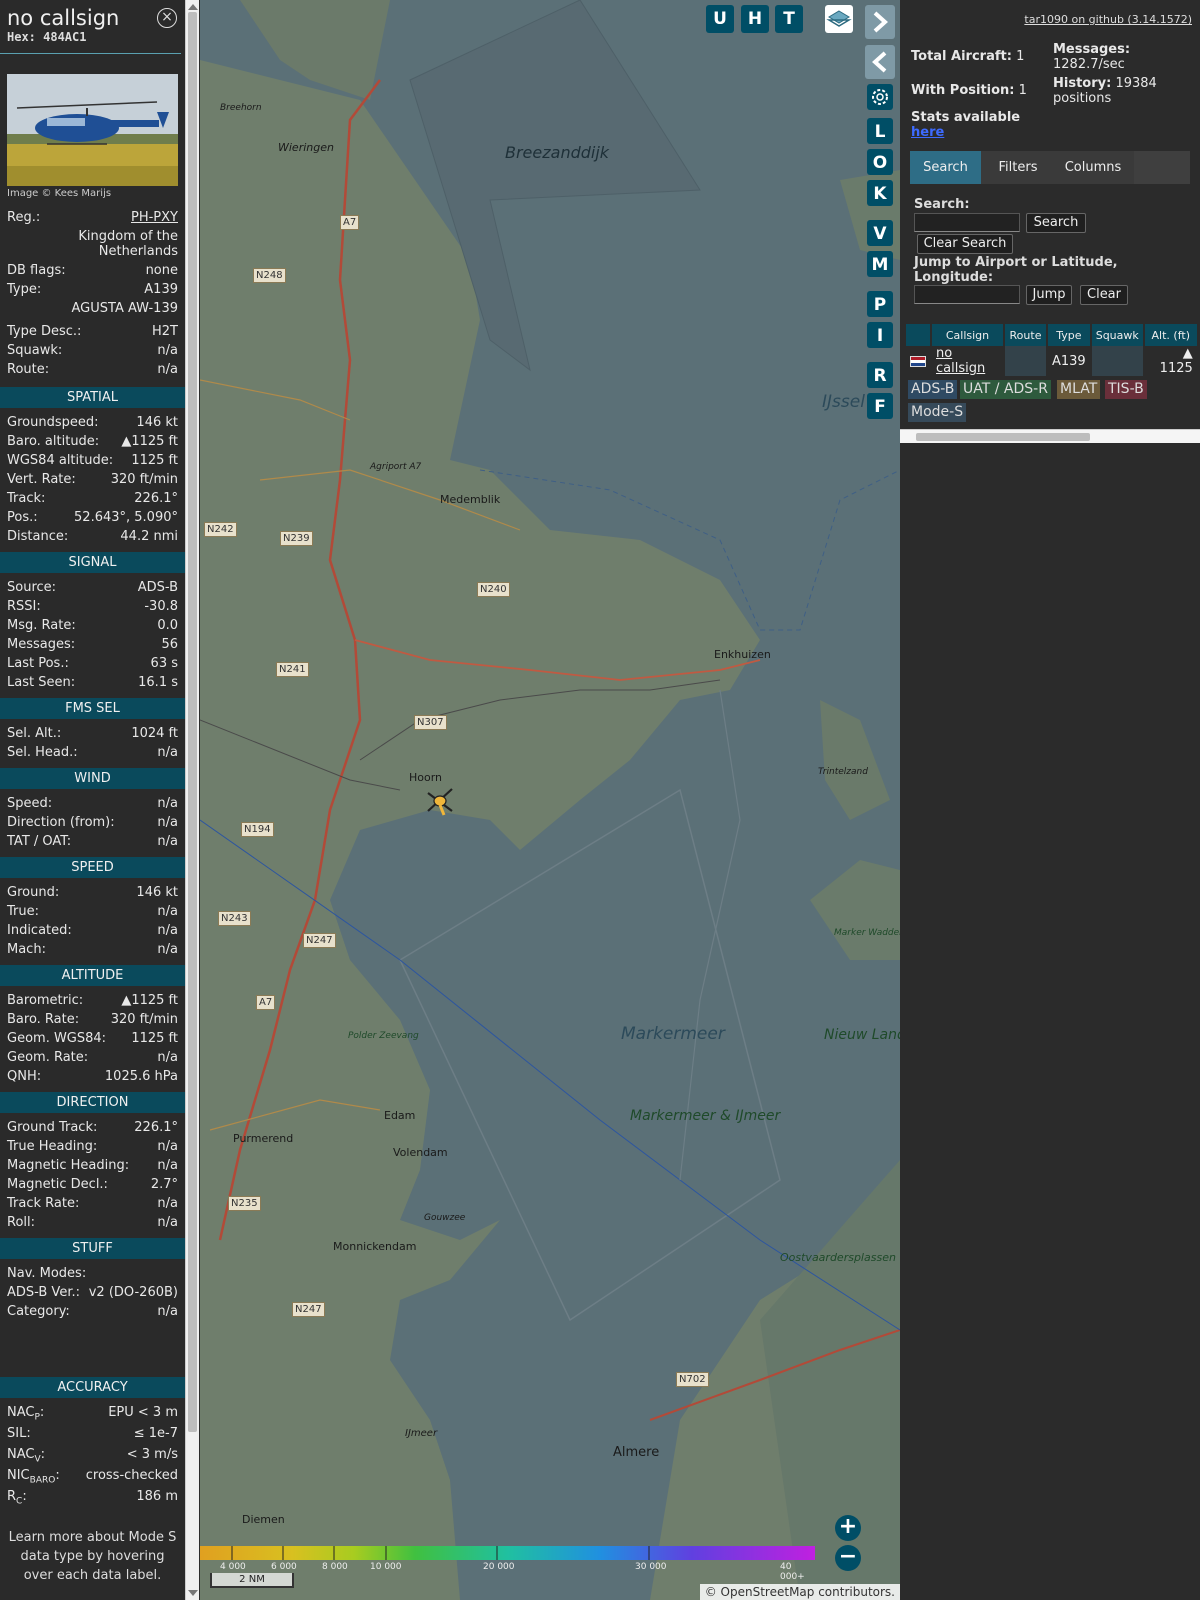 This screenshot has height=1600, width=1200. What do you see at coordinates (92, 644) in the screenshot?
I see `info-row: Messages: 56` at bounding box center [92, 644].